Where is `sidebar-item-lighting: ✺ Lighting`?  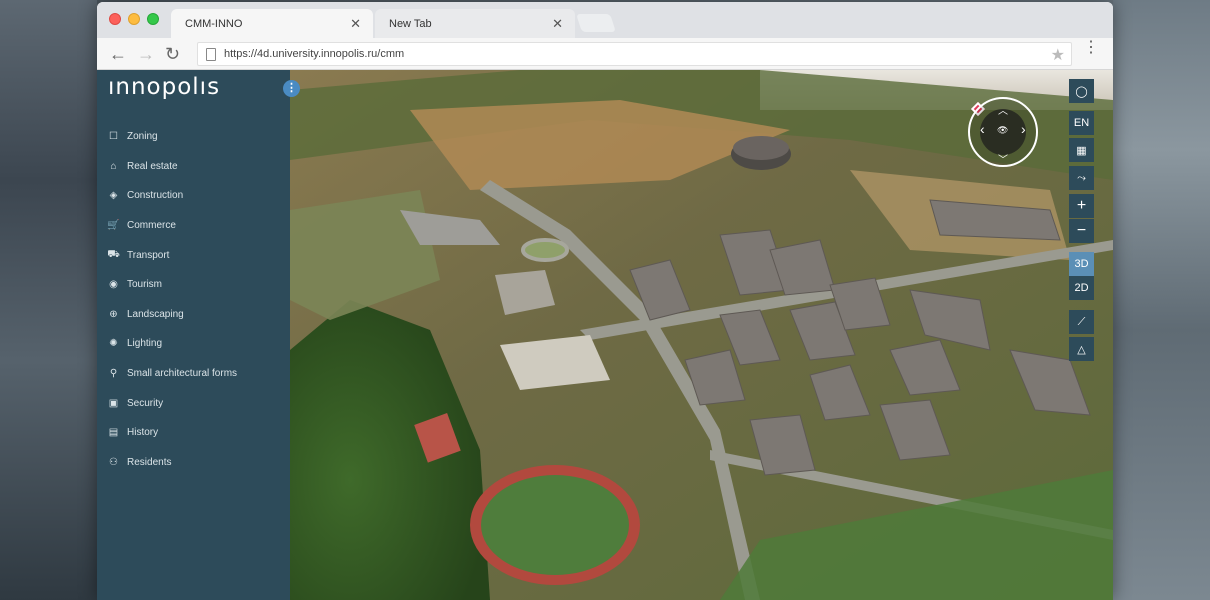 sidebar-item-lighting: ✺ Lighting is located at coordinates (193, 344).